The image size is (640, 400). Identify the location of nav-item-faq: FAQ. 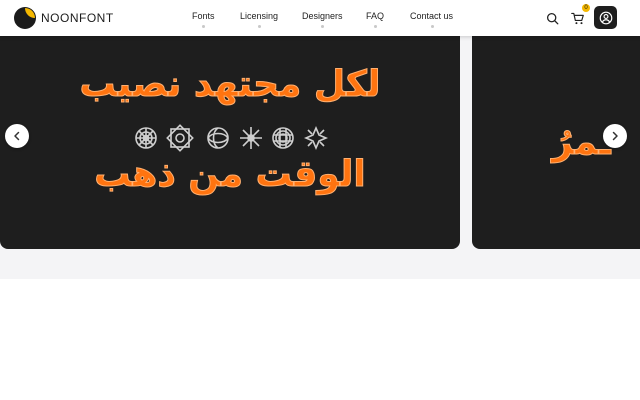
(375, 19).